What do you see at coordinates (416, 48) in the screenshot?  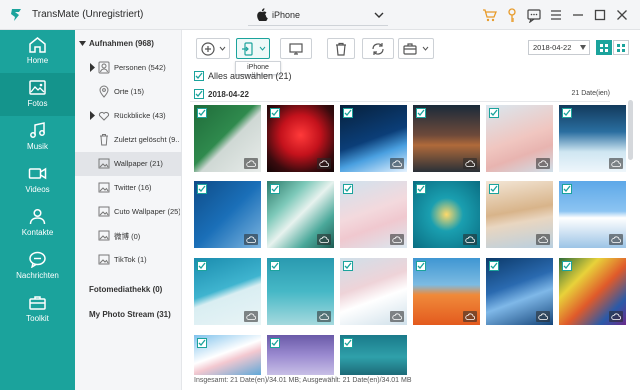 I see `toolbox-button` at bounding box center [416, 48].